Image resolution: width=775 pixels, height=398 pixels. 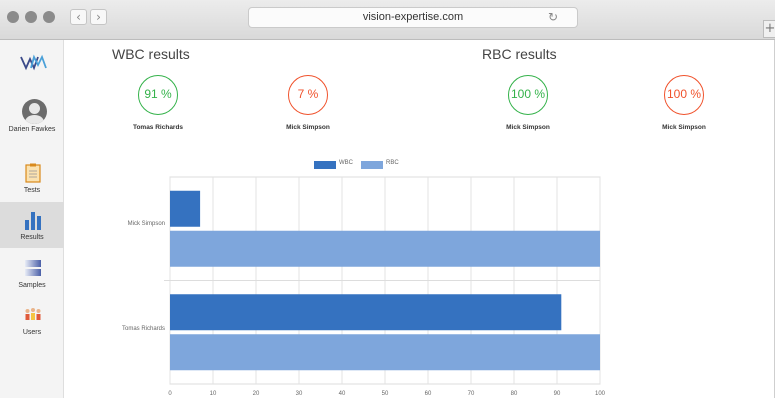 I want to click on wbc-results-title: WBC results, so click(x=151, y=54).